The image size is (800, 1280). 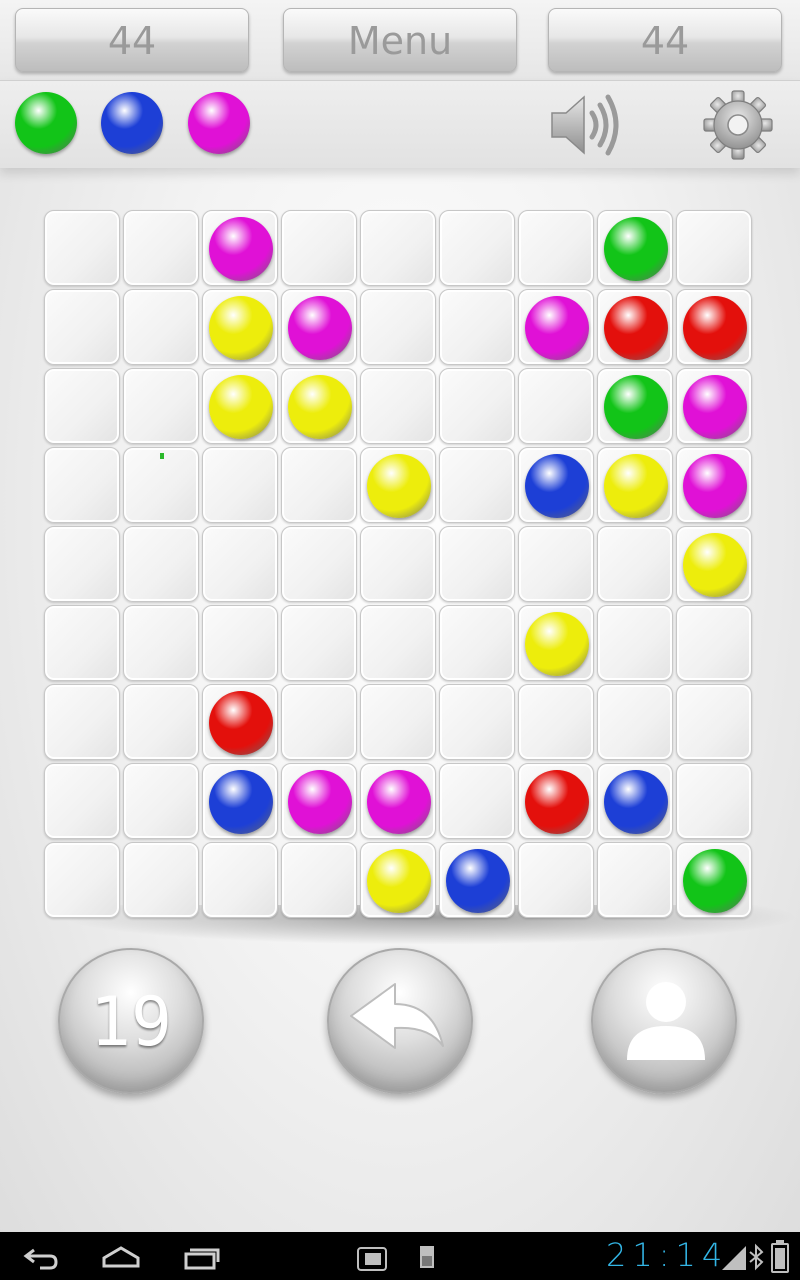 What do you see at coordinates (400, 1021) in the screenshot?
I see `undo-button` at bounding box center [400, 1021].